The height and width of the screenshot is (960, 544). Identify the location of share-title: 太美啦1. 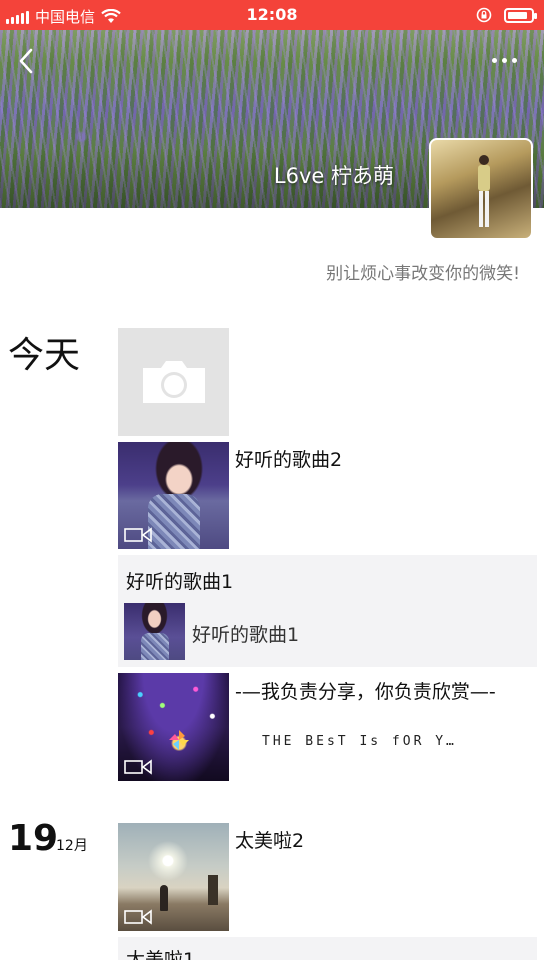
(160, 952).